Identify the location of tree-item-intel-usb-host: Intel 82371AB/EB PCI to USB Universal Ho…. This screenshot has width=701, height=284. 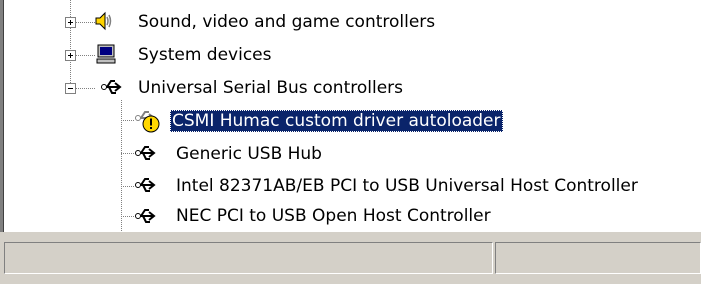
(407, 186).